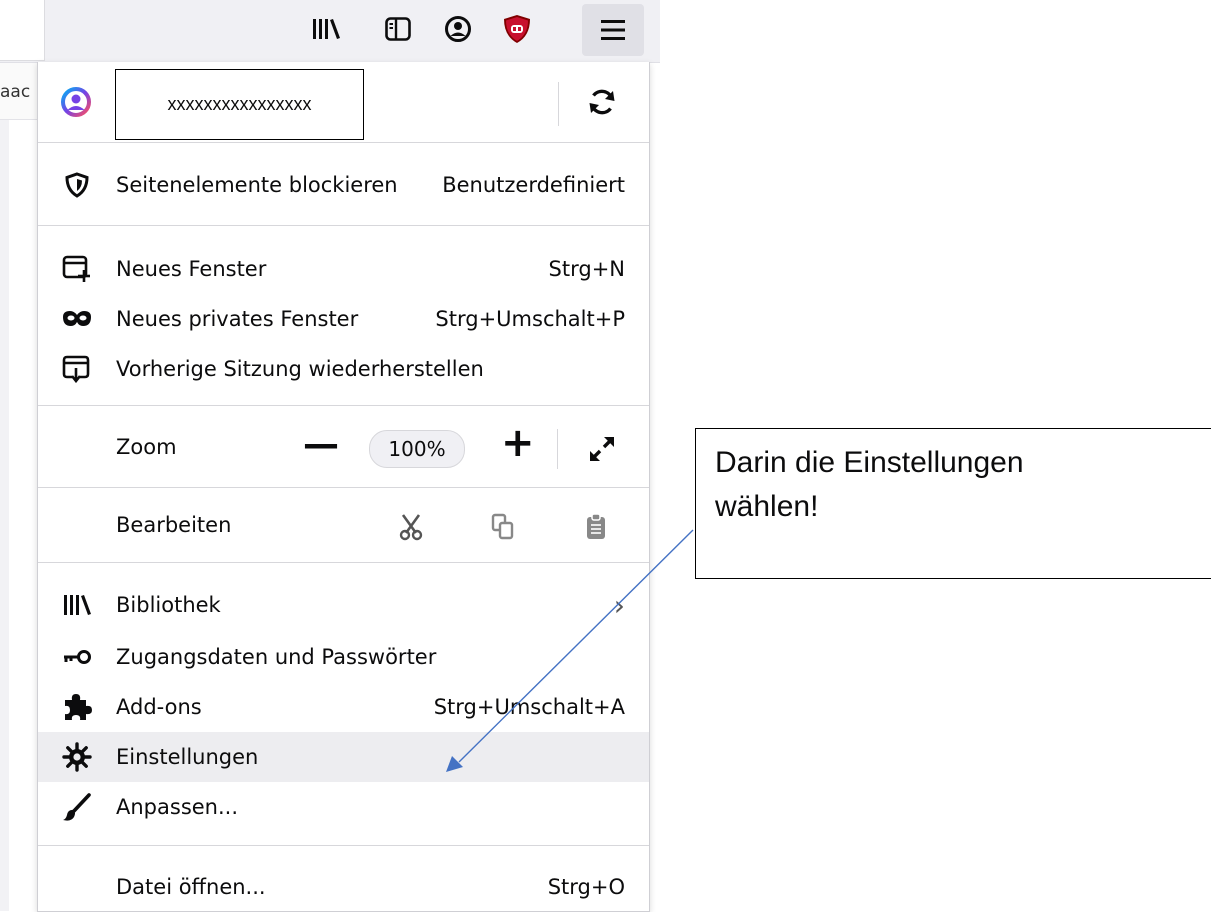  What do you see at coordinates (343, 605) in the screenshot?
I see `library-item: Bibliothek ›` at bounding box center [343, 605].